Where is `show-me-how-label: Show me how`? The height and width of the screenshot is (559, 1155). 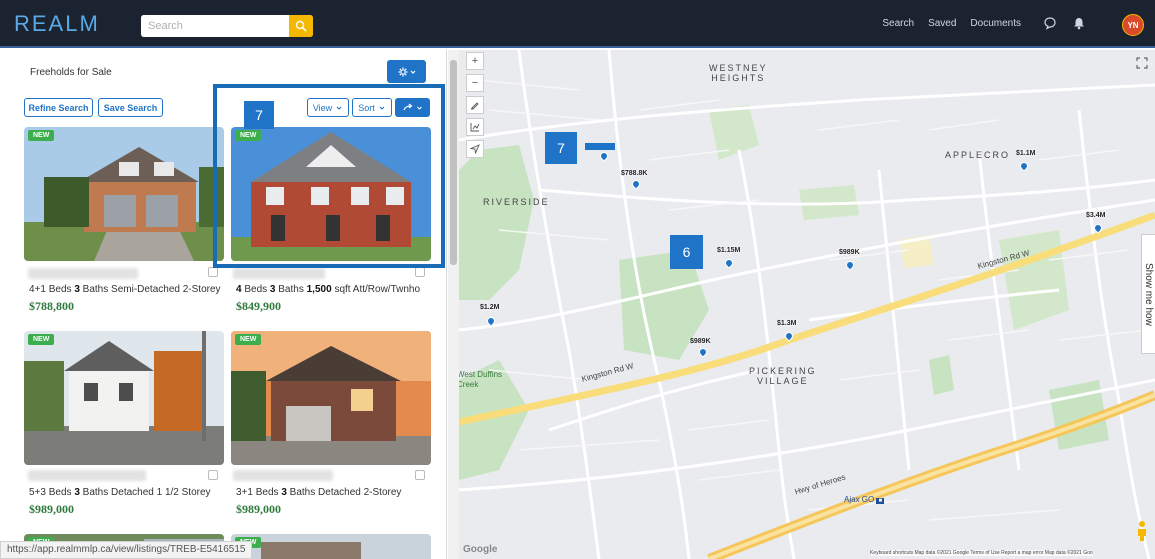 show-me-how-label: Show me how is located at coordinates (1148, 294).